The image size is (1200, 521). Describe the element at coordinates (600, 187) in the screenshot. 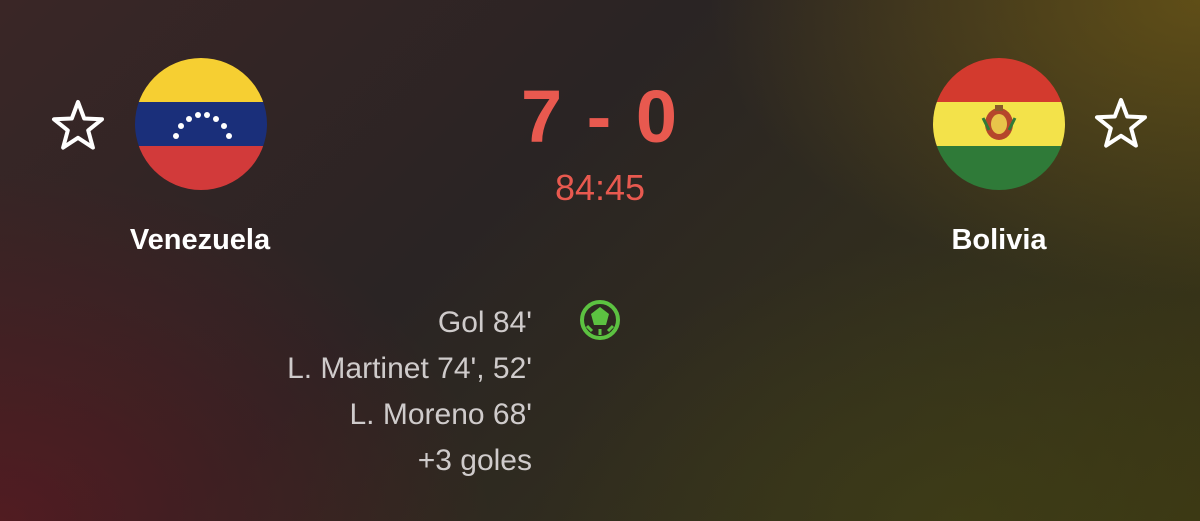

I see `match-clock: 84:45` at that location.